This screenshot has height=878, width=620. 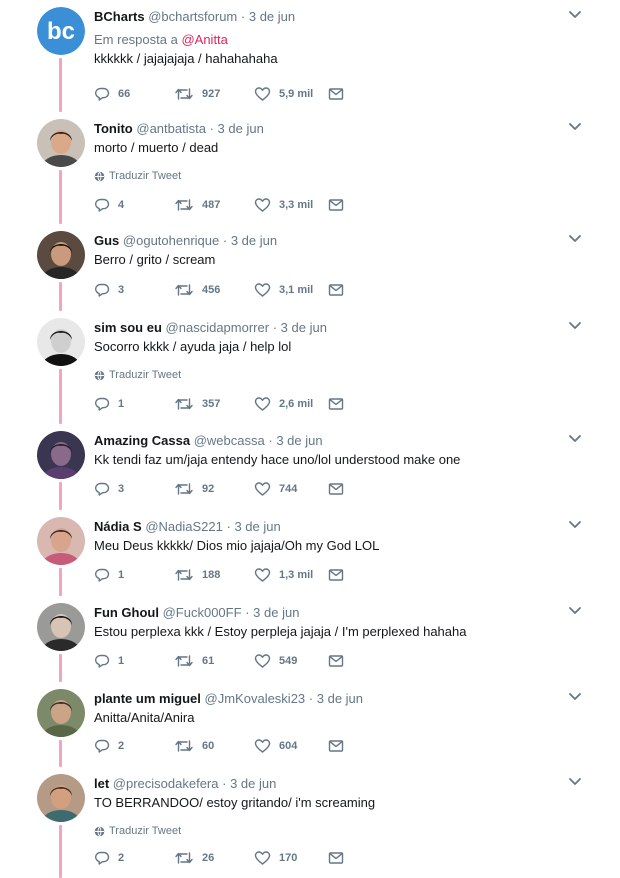 I want to click on retweet-button: 61, so click(x=214, y=661).